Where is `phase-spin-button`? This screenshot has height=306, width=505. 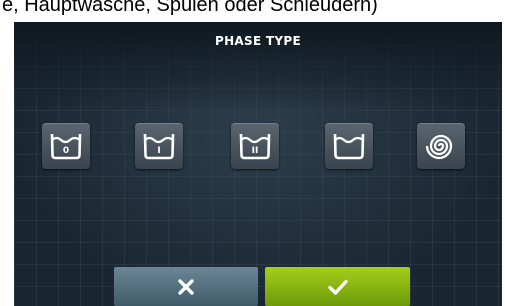
phase-spin-button is located at coordinates (441, 146).